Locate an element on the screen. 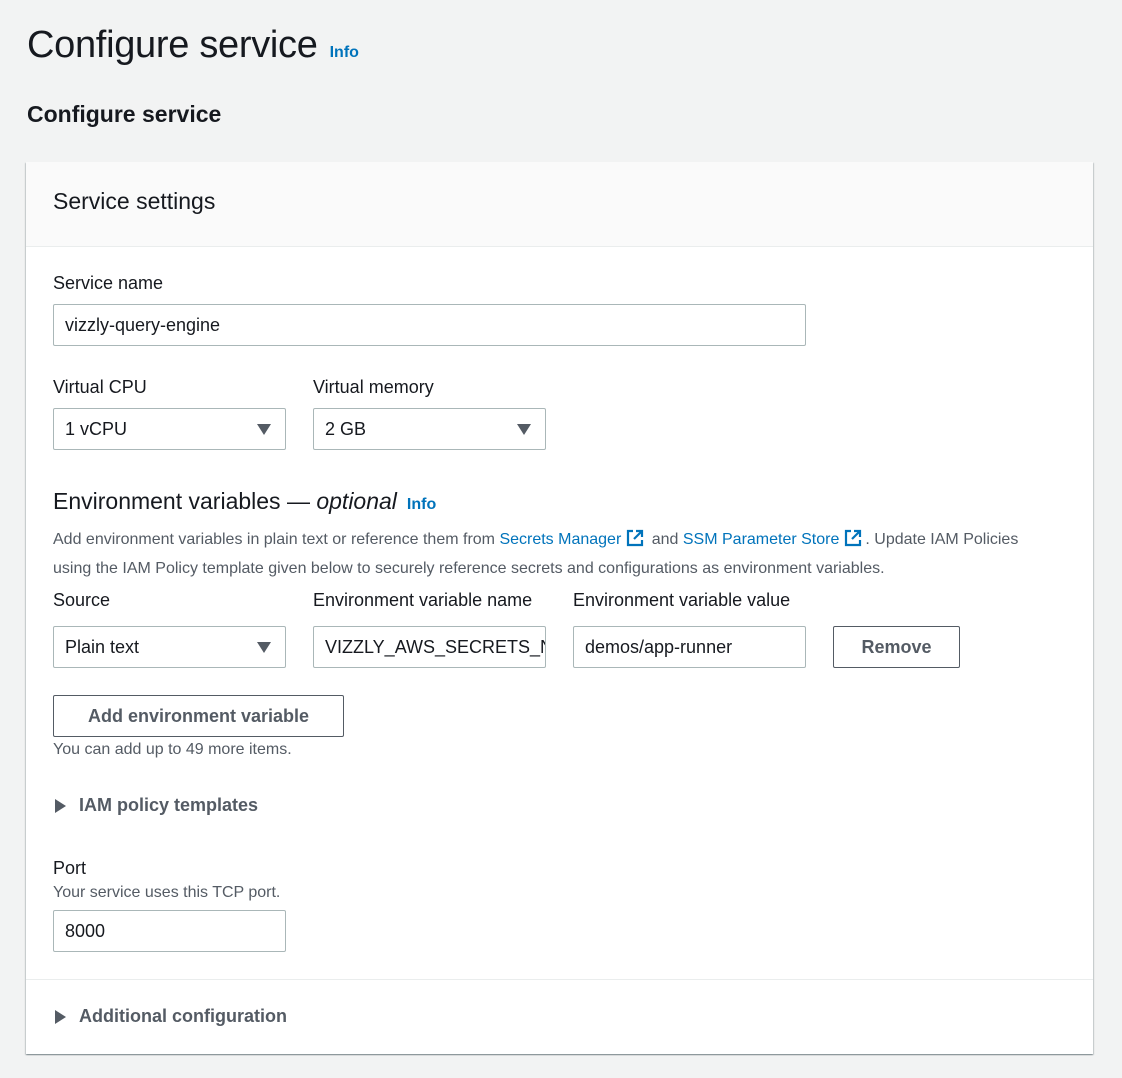  additional-configuration-expander: Additional configuration is located at coordinates (171, 1016).